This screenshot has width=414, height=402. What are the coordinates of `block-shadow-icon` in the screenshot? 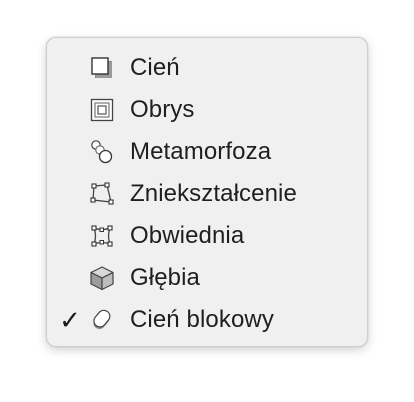 It's located at (102, 320).